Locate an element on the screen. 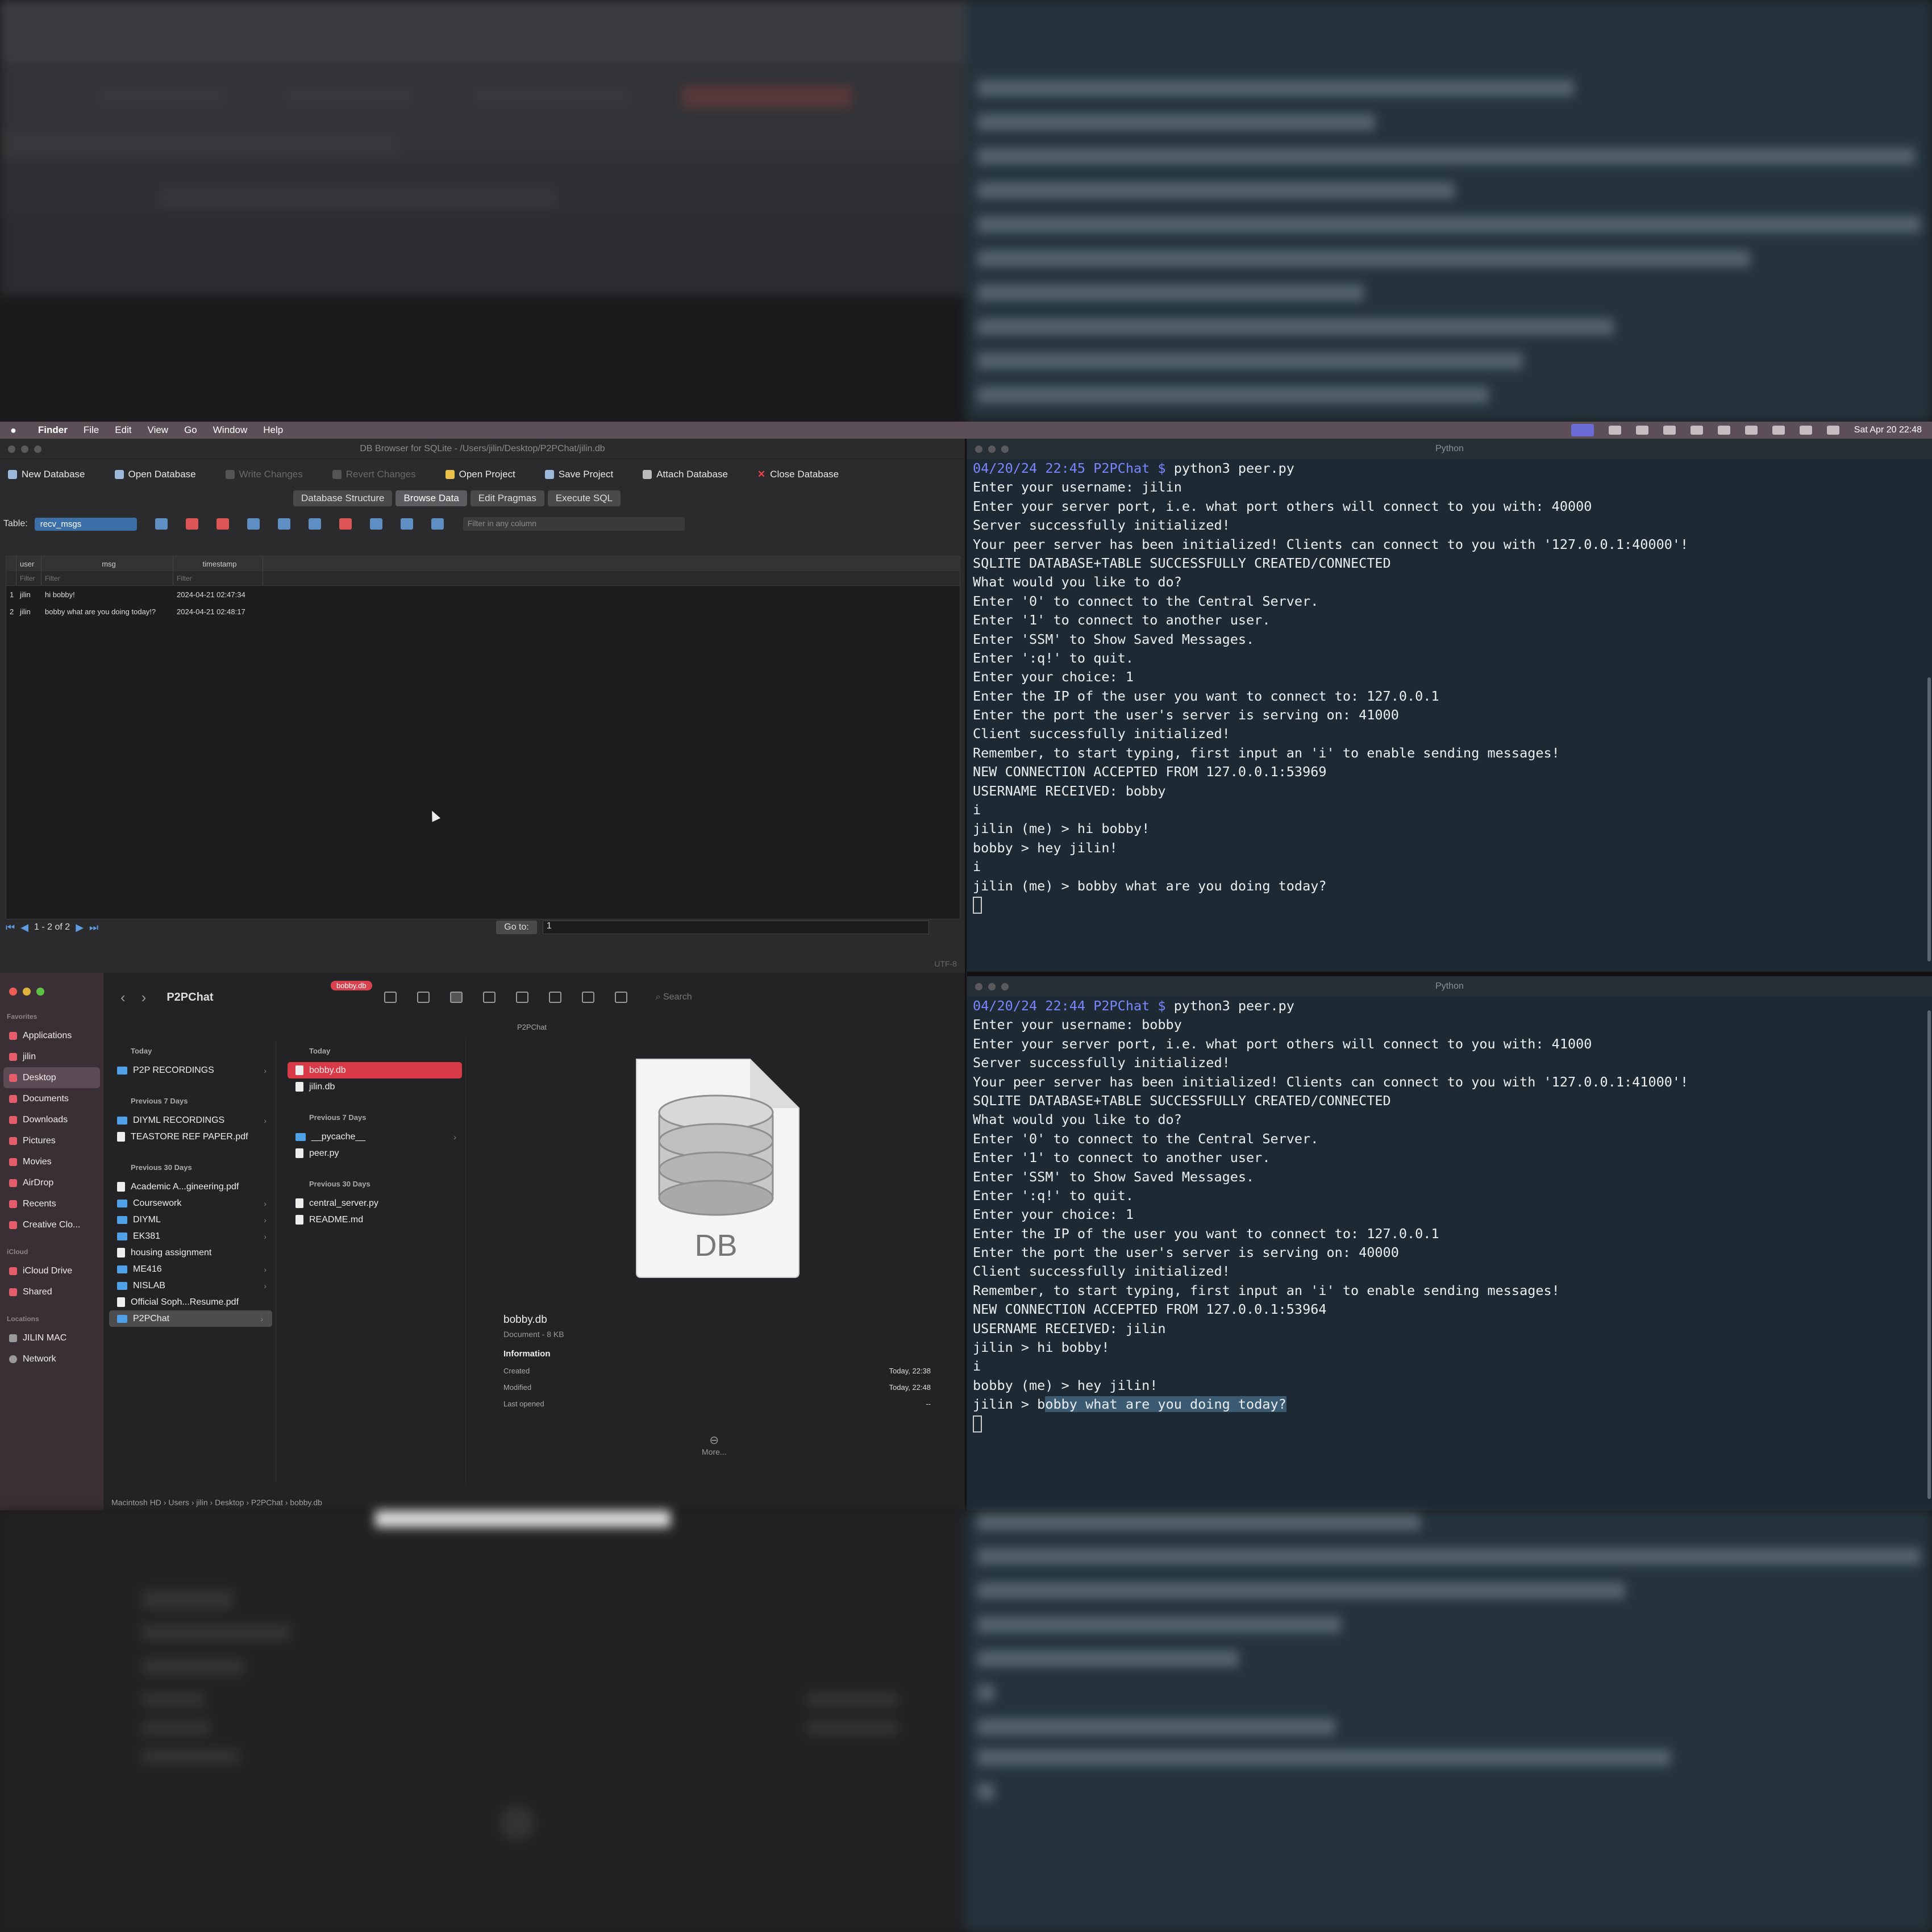 This screenshot has height=1932, width=1932. background-color-icon is located at coordinates (437, 524).